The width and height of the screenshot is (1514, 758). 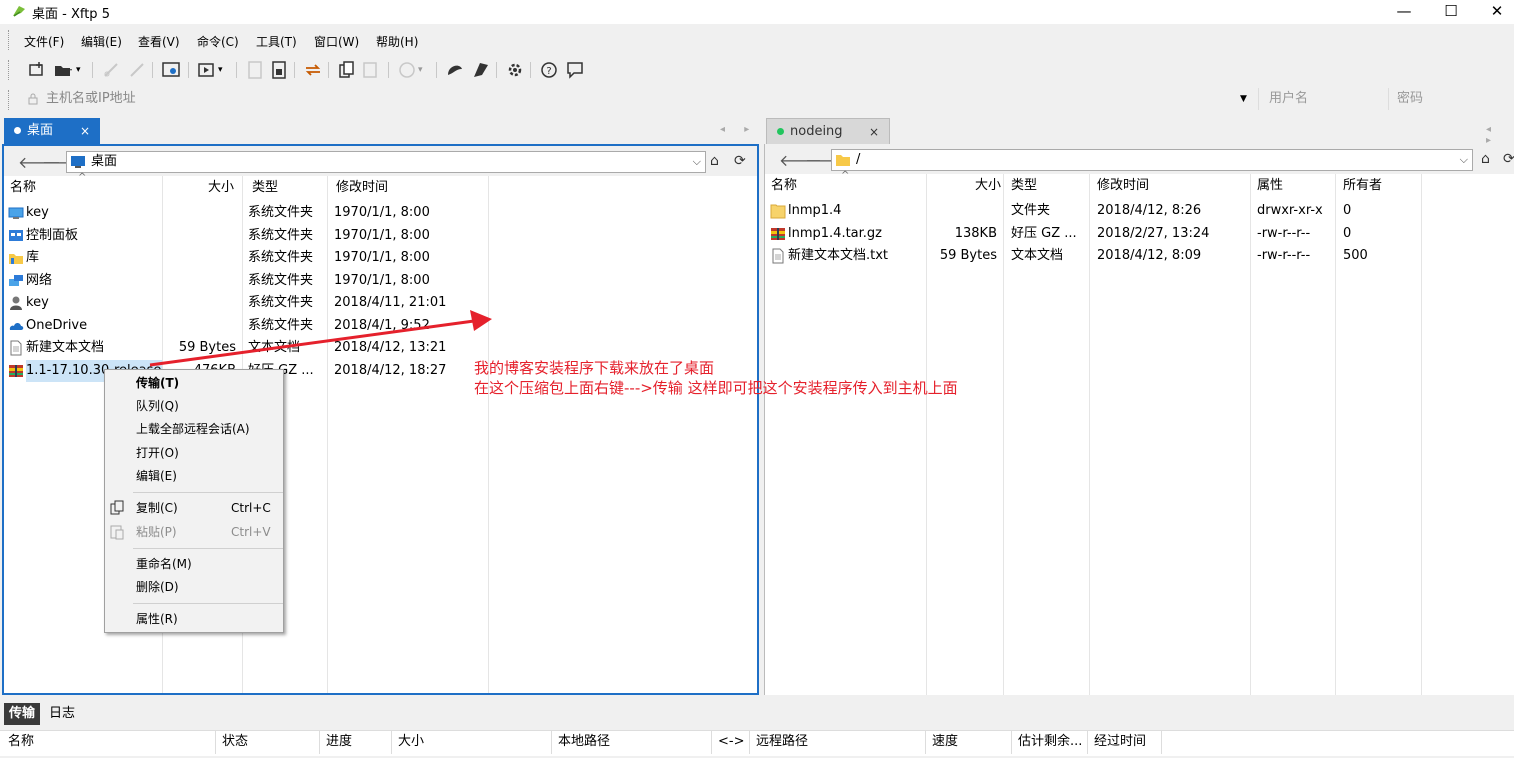 What do you see at coordinates (194, 429) in the screenshot?
I see `ctx-upload-all: 上载全部远程会话(A)` at bounding box center [194, 429].